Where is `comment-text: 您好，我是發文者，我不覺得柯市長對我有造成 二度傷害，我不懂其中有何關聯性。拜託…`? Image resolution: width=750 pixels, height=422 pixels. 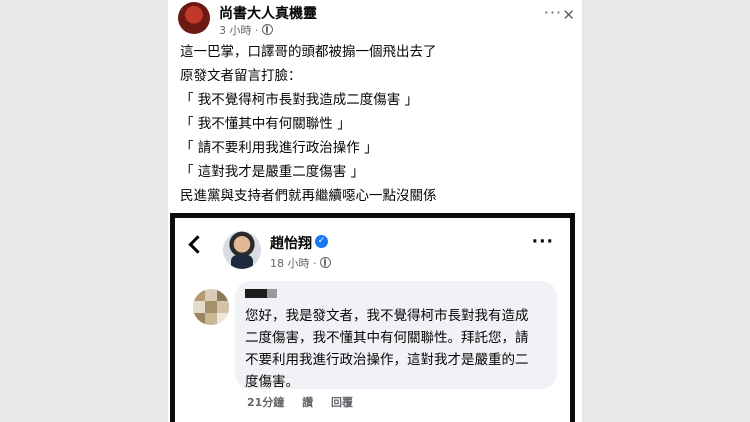
comment-text: 您好，我是發文者，我不覺得柯市長對我有造成 二度傷害，我不懂其中有何關聯性。拜託… is located at coordinates (400, 349).